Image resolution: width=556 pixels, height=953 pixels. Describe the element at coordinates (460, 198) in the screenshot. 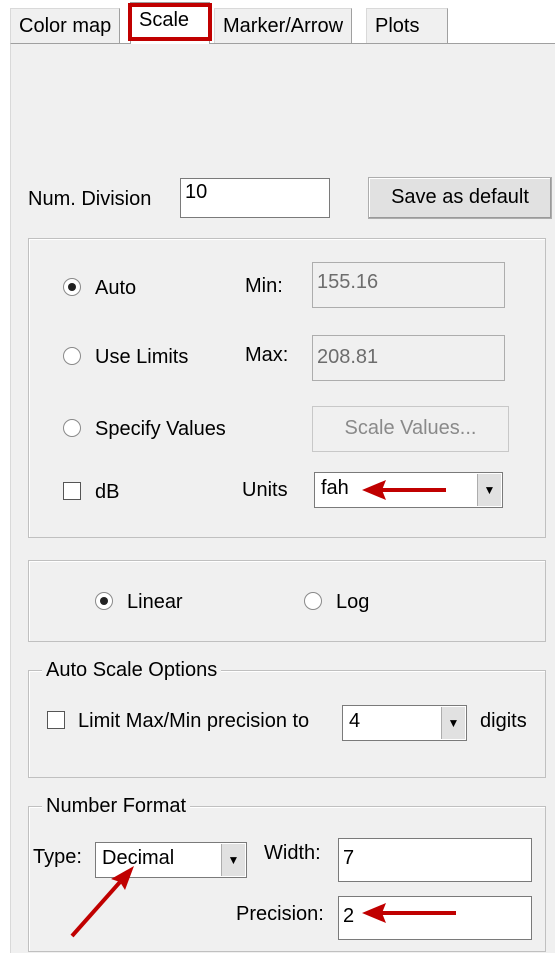

I see `save-as-default-button: Save as default` at that location.